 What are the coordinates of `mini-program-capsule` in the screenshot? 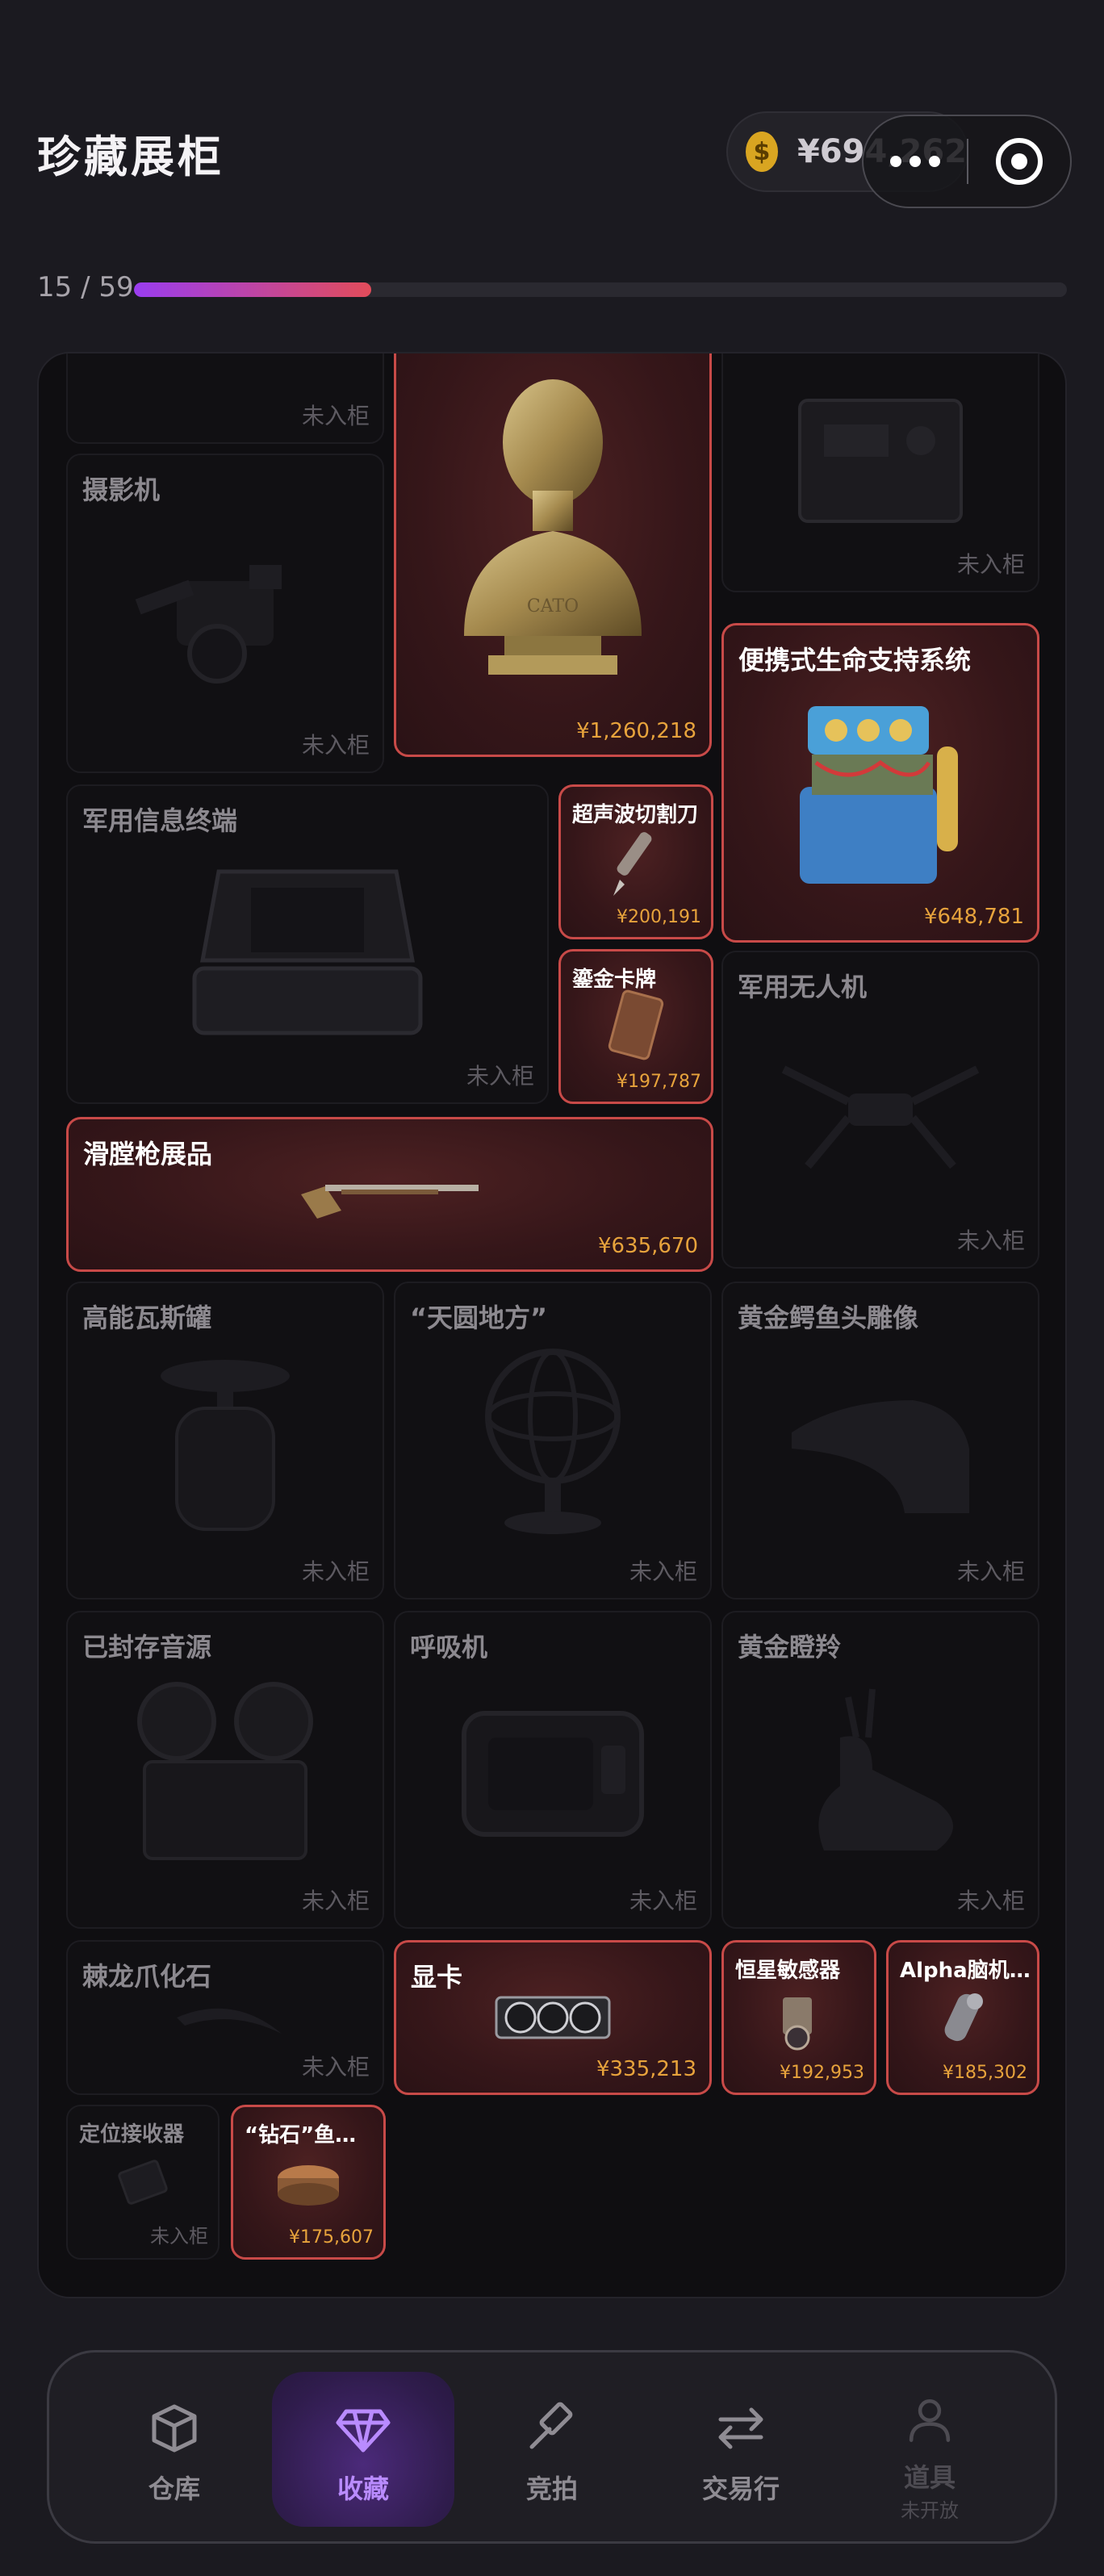 It's located at (967, 161).